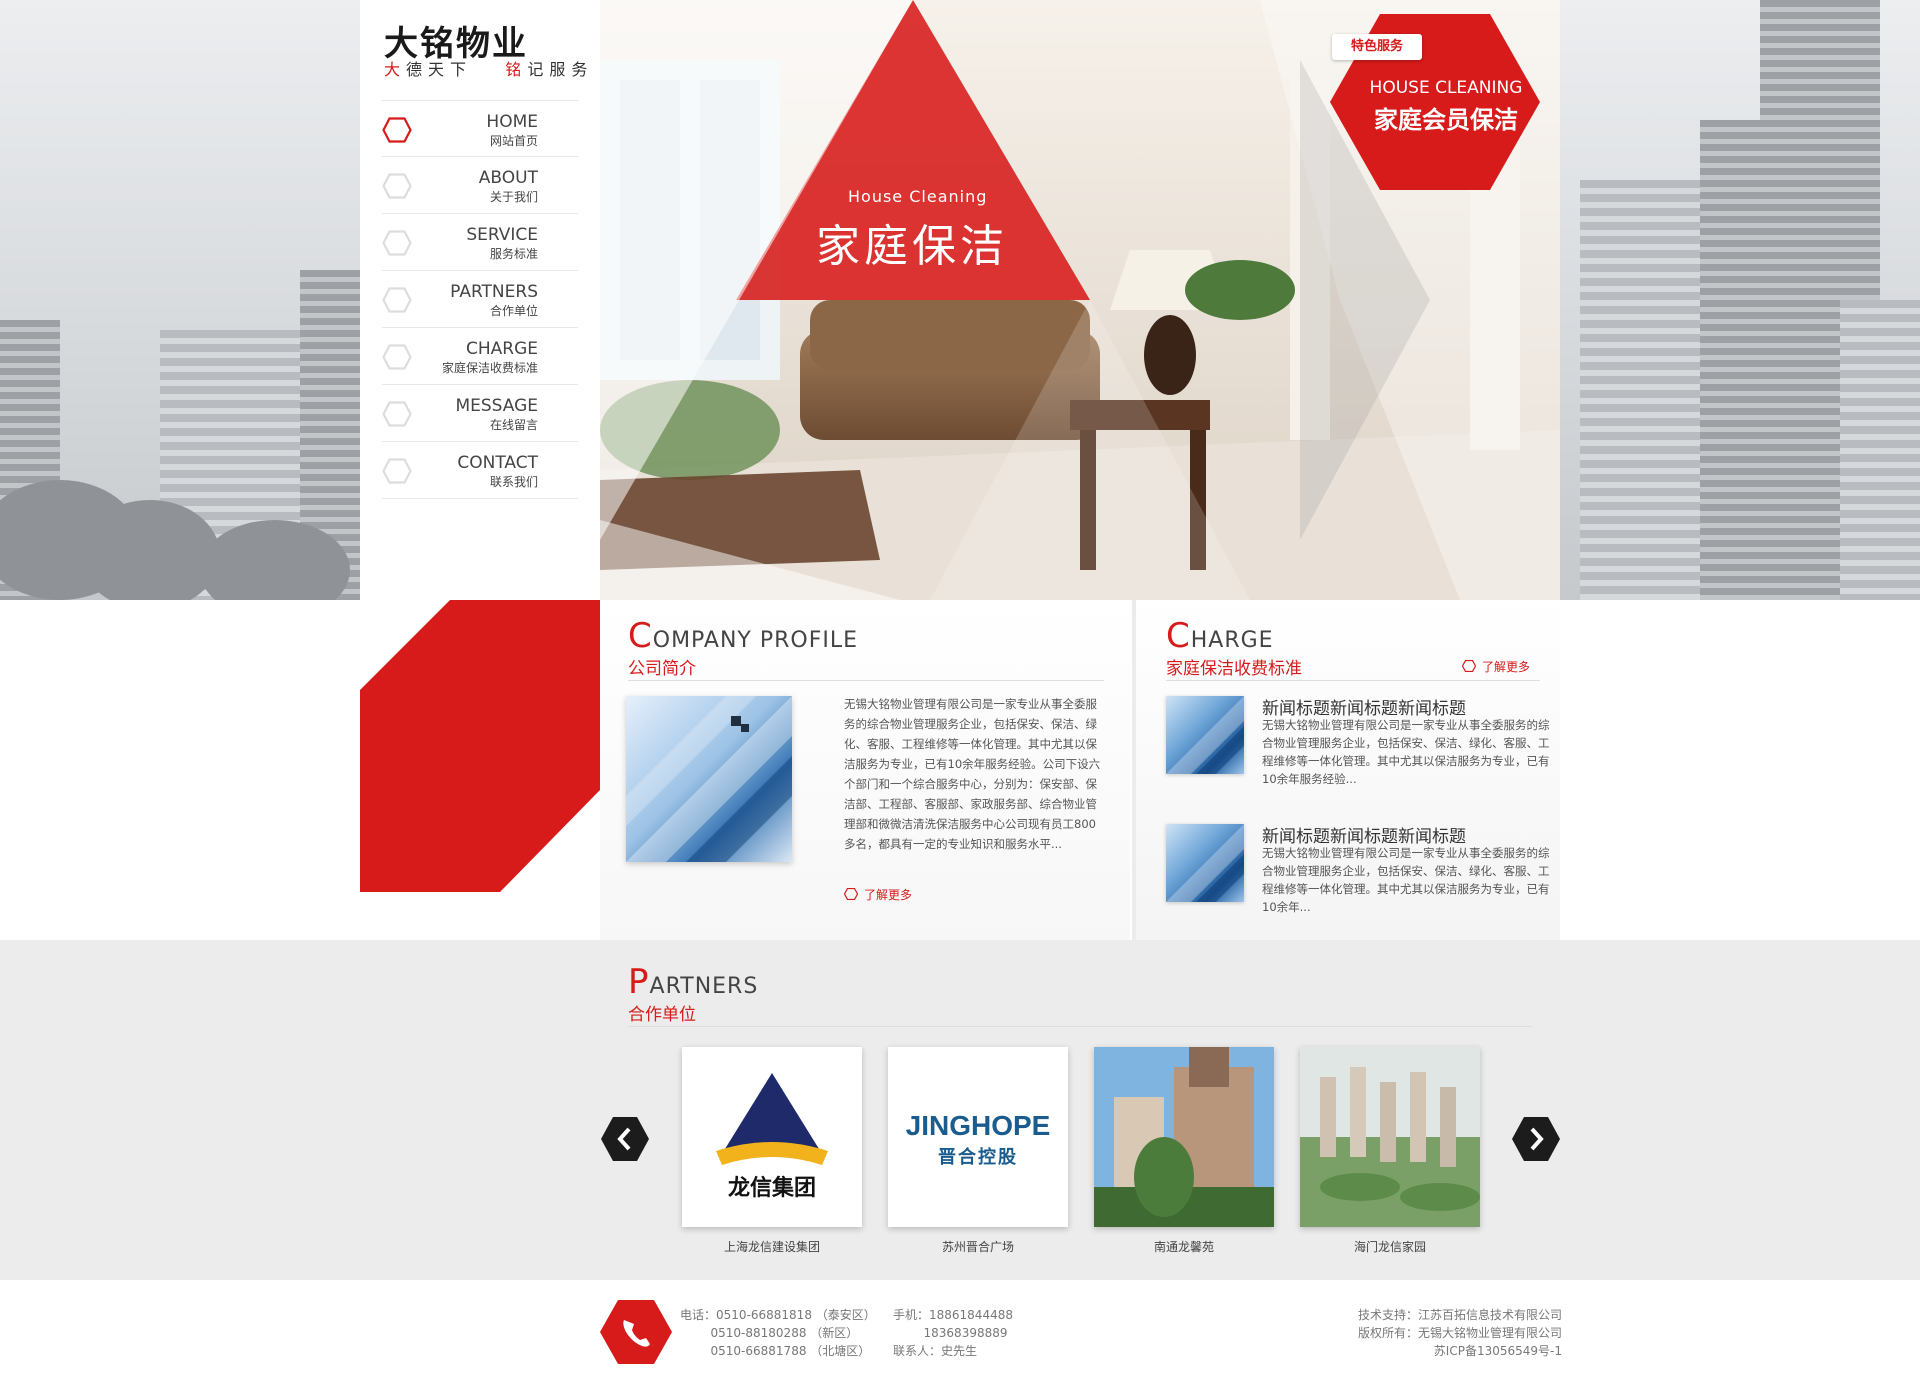 This screenshot has height=1380, width=1920. What do you see at coordinates (977, 1247) in the screenshot?
I see `partner-name: 苏州晋合广场` at bounding box center [977, 1247].